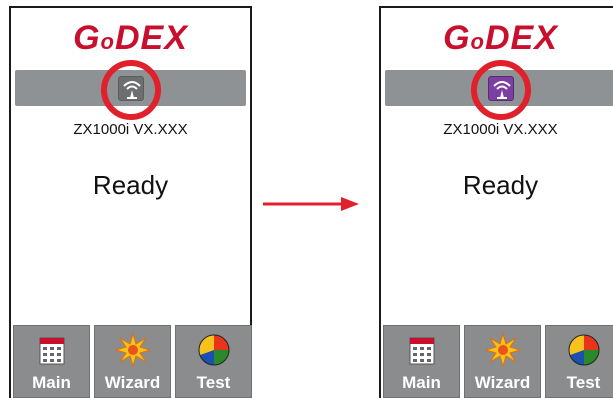  I want to click on transition-arrow, so click(311, 204).